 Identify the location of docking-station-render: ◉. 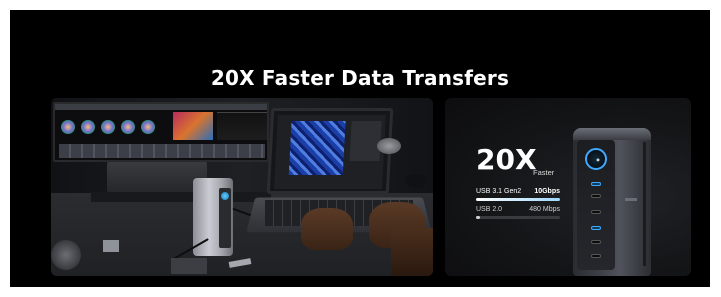
(612, 202).